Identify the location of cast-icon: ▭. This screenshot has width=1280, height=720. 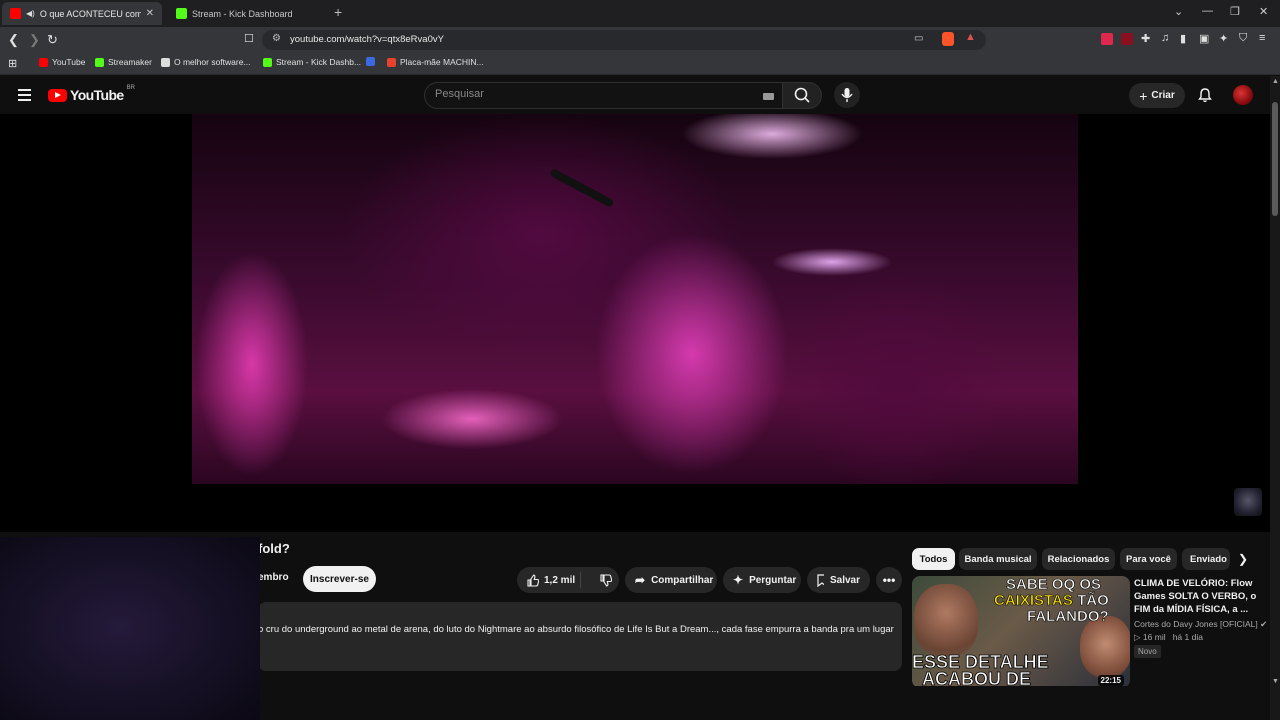
(918, 38).